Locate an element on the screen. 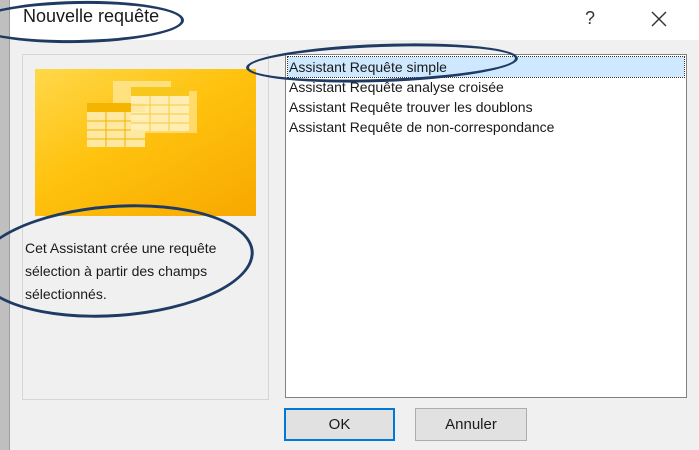  close-icon is located at coordinates (659, 19).